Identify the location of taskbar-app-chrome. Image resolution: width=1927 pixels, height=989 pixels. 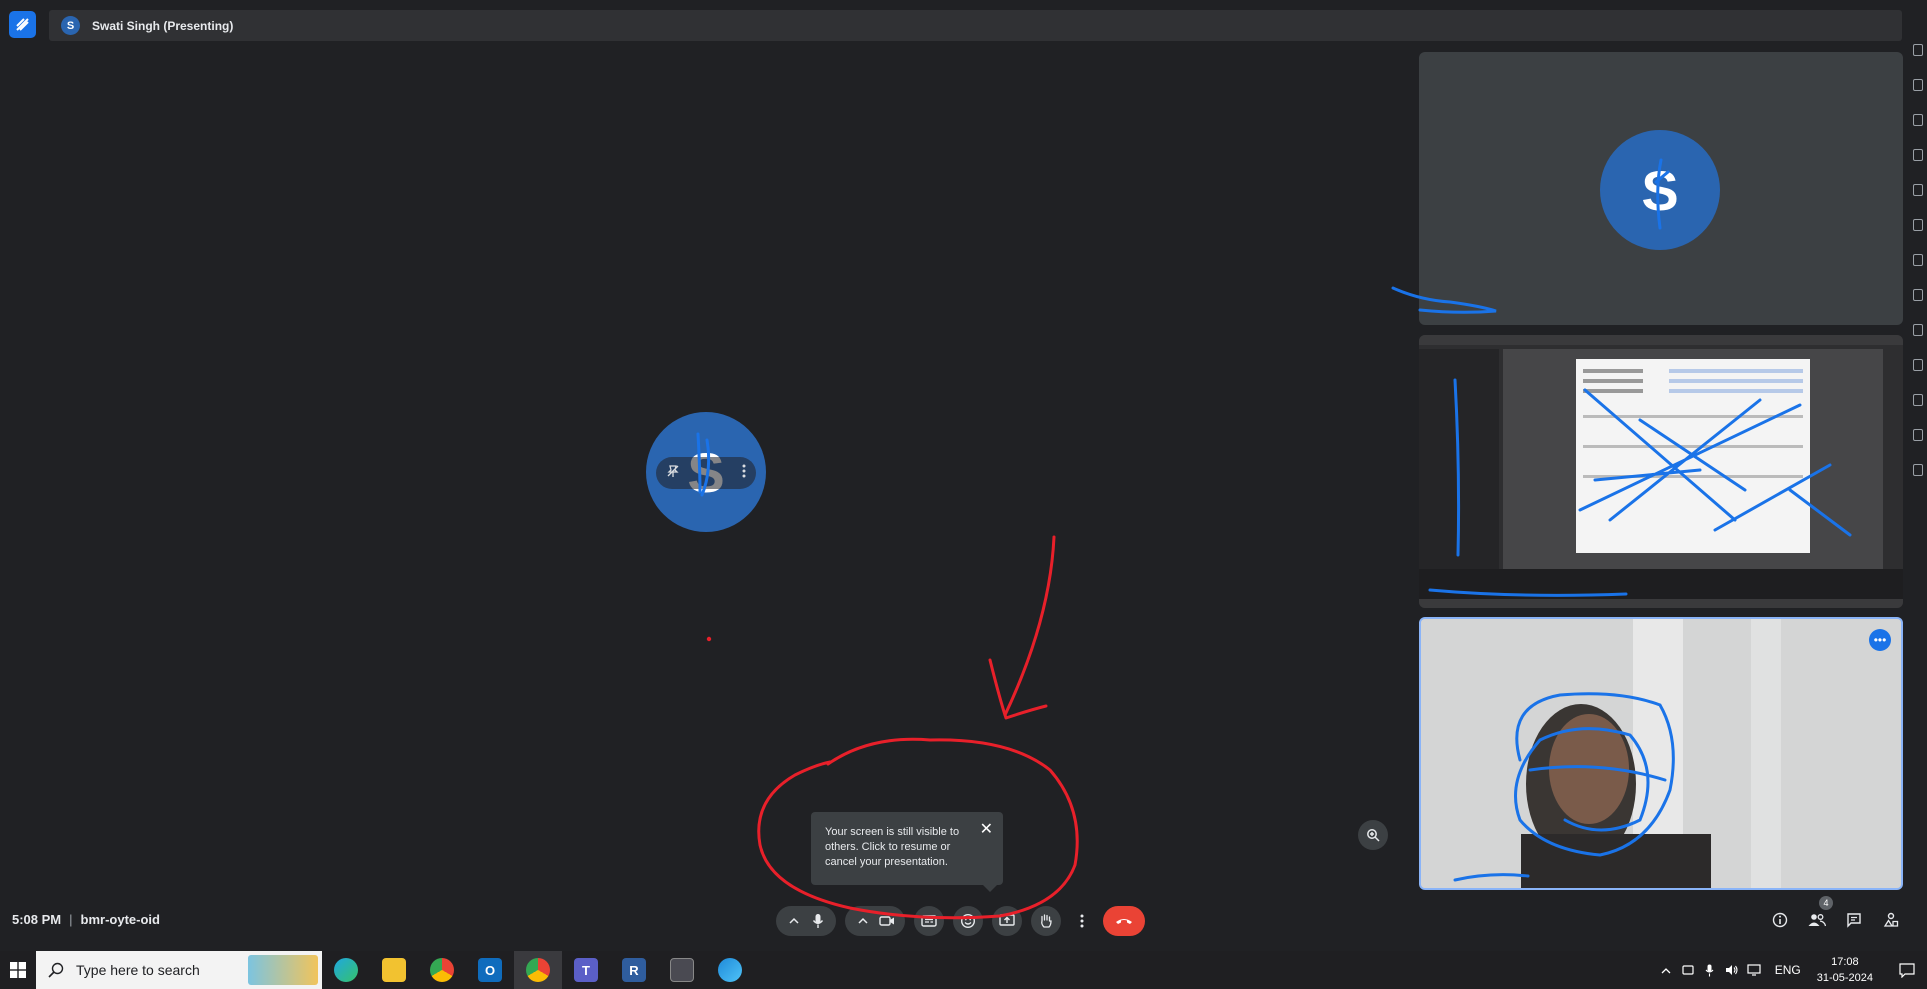
(442, 970).